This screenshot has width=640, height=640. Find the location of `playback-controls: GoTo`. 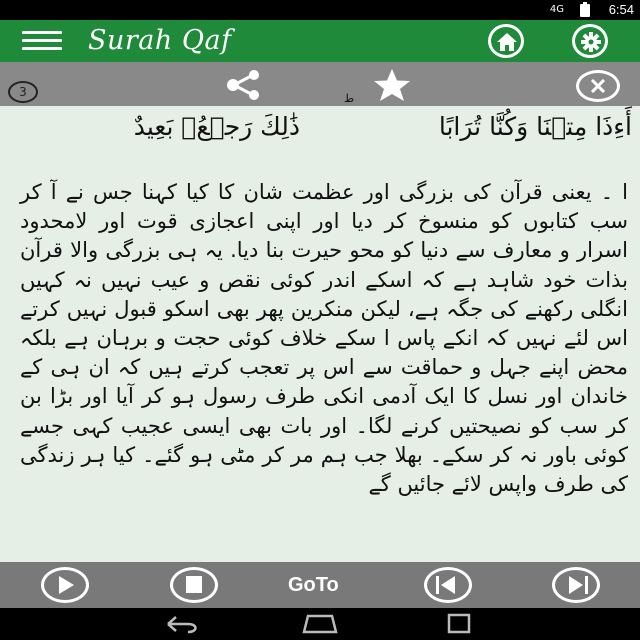

playback-controls: GoTo is located at coordinates (320, 585).